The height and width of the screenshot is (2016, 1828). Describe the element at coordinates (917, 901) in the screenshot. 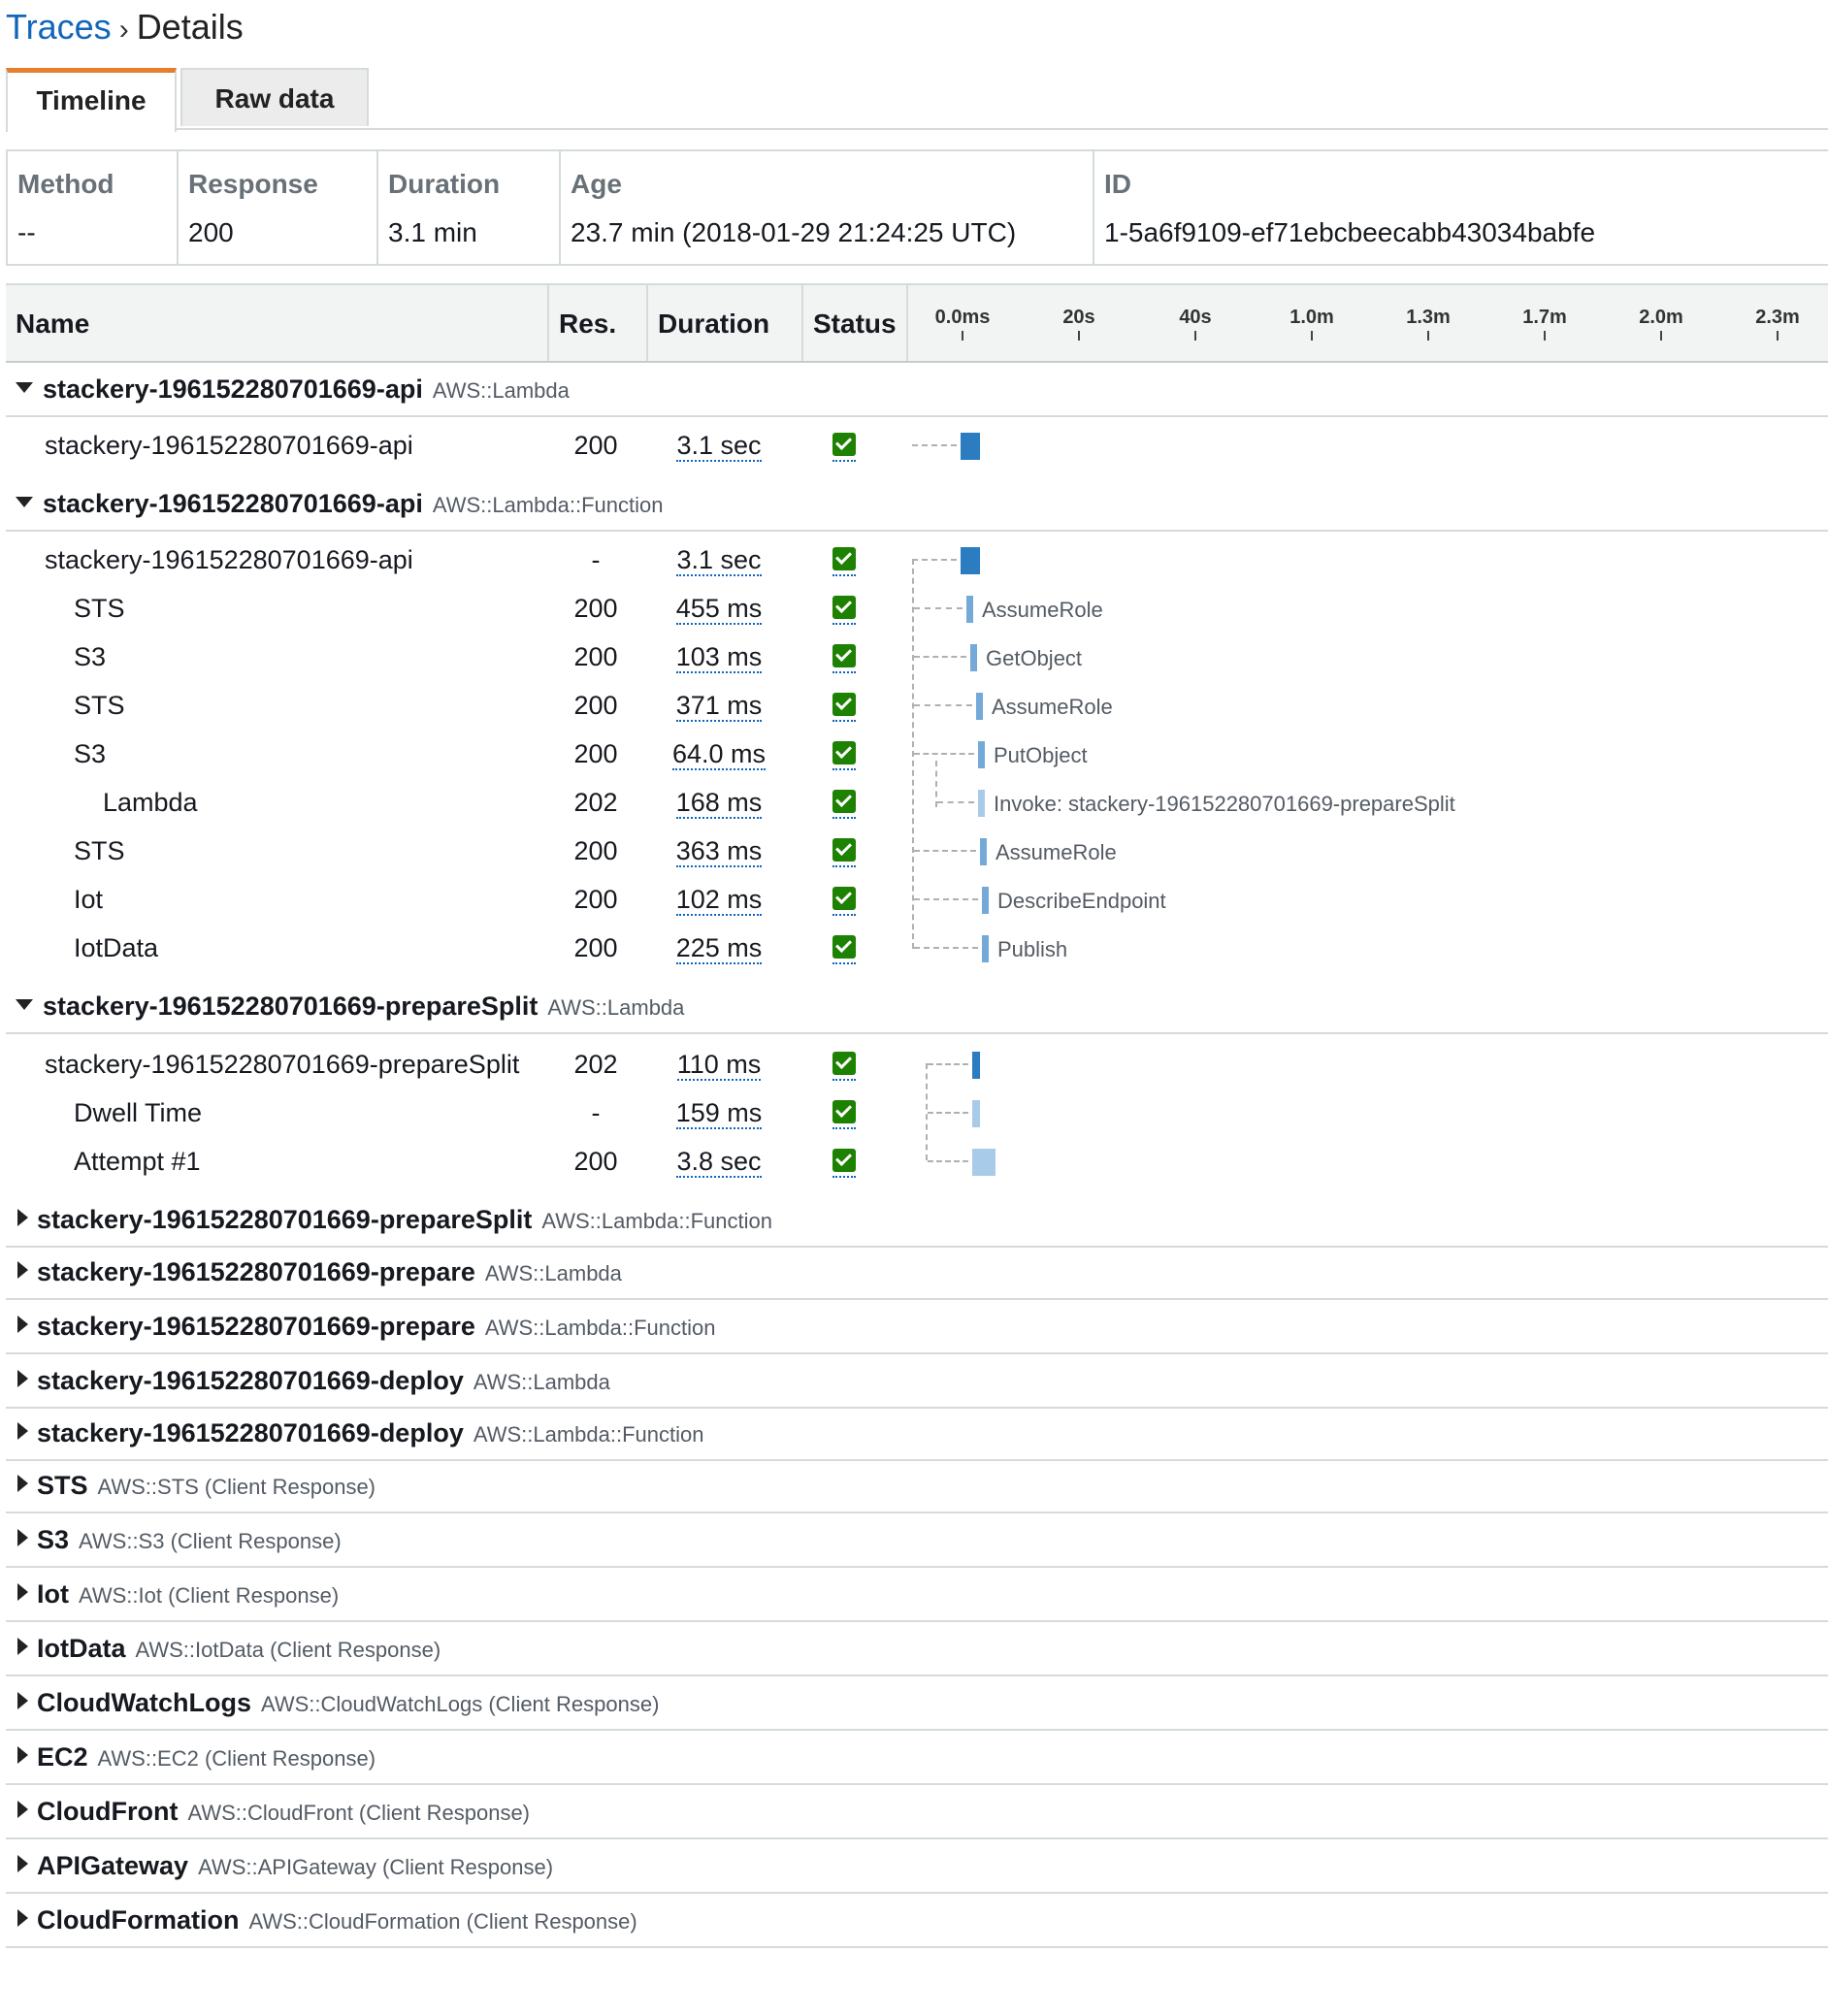

I see `table-row: Iot 200 102 ms DescribeEndpoint` at that location.